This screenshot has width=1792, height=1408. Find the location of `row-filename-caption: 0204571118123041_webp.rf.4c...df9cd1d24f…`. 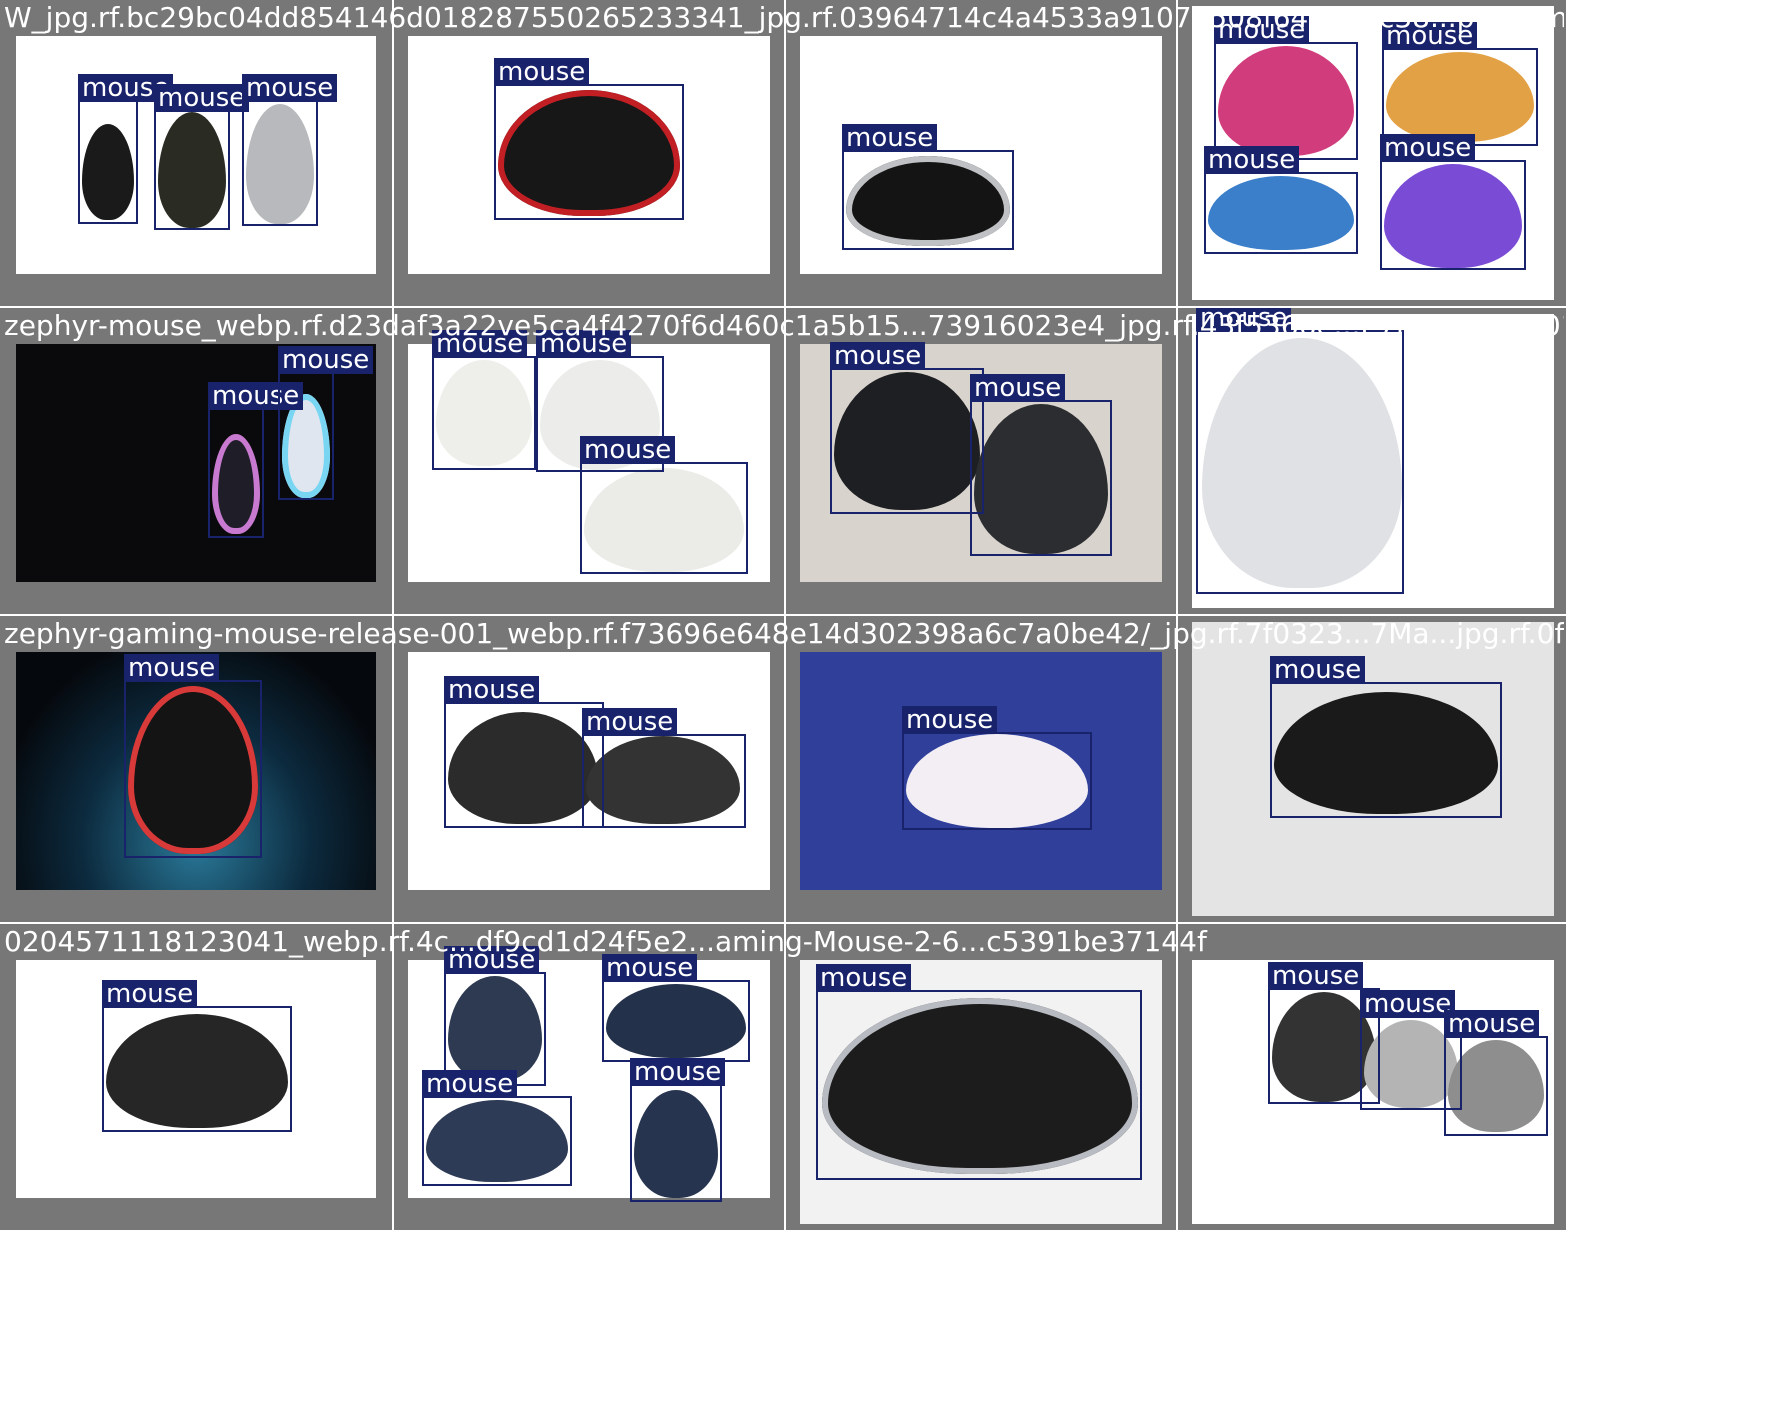

row-filename-caption: 0204571118123041_webp.rf.4c...df9cd1d24f… is located at coordinates (605, 941).